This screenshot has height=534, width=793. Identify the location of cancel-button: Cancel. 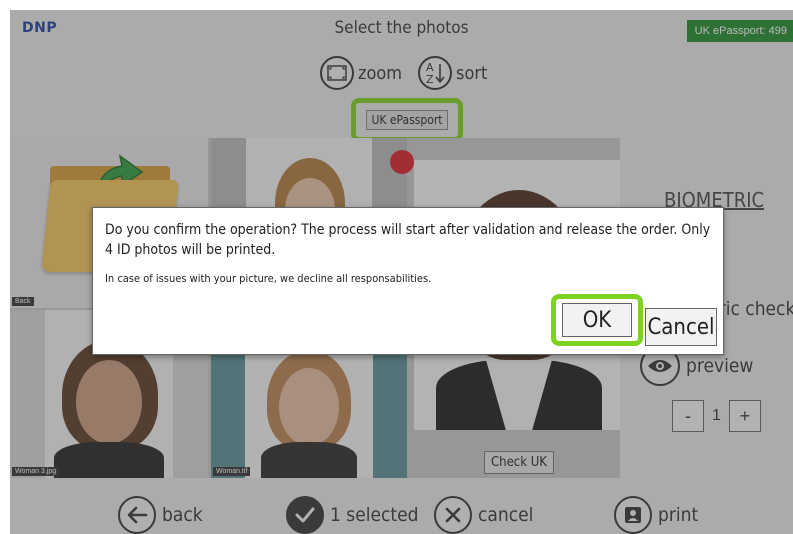
(681, 327).